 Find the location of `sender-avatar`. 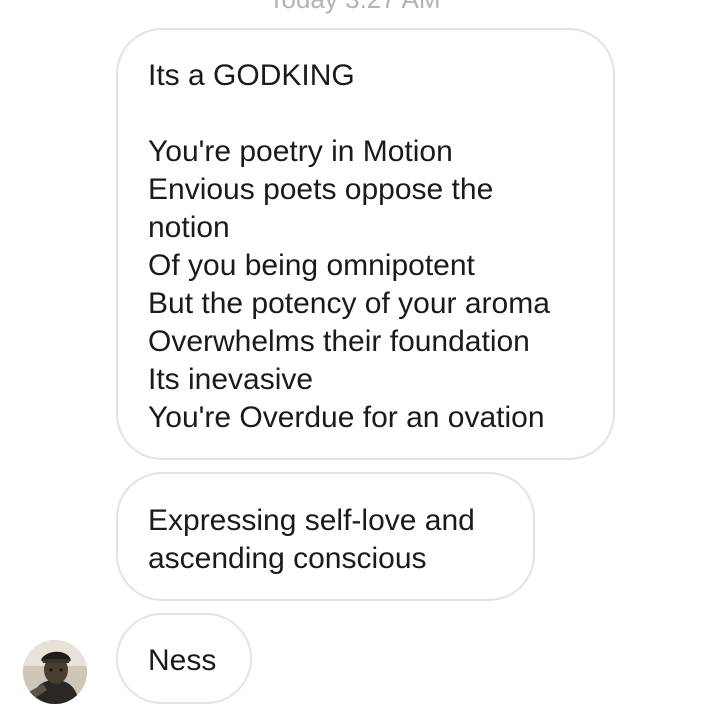

sender-avatar is located at coordinates (55, 672).